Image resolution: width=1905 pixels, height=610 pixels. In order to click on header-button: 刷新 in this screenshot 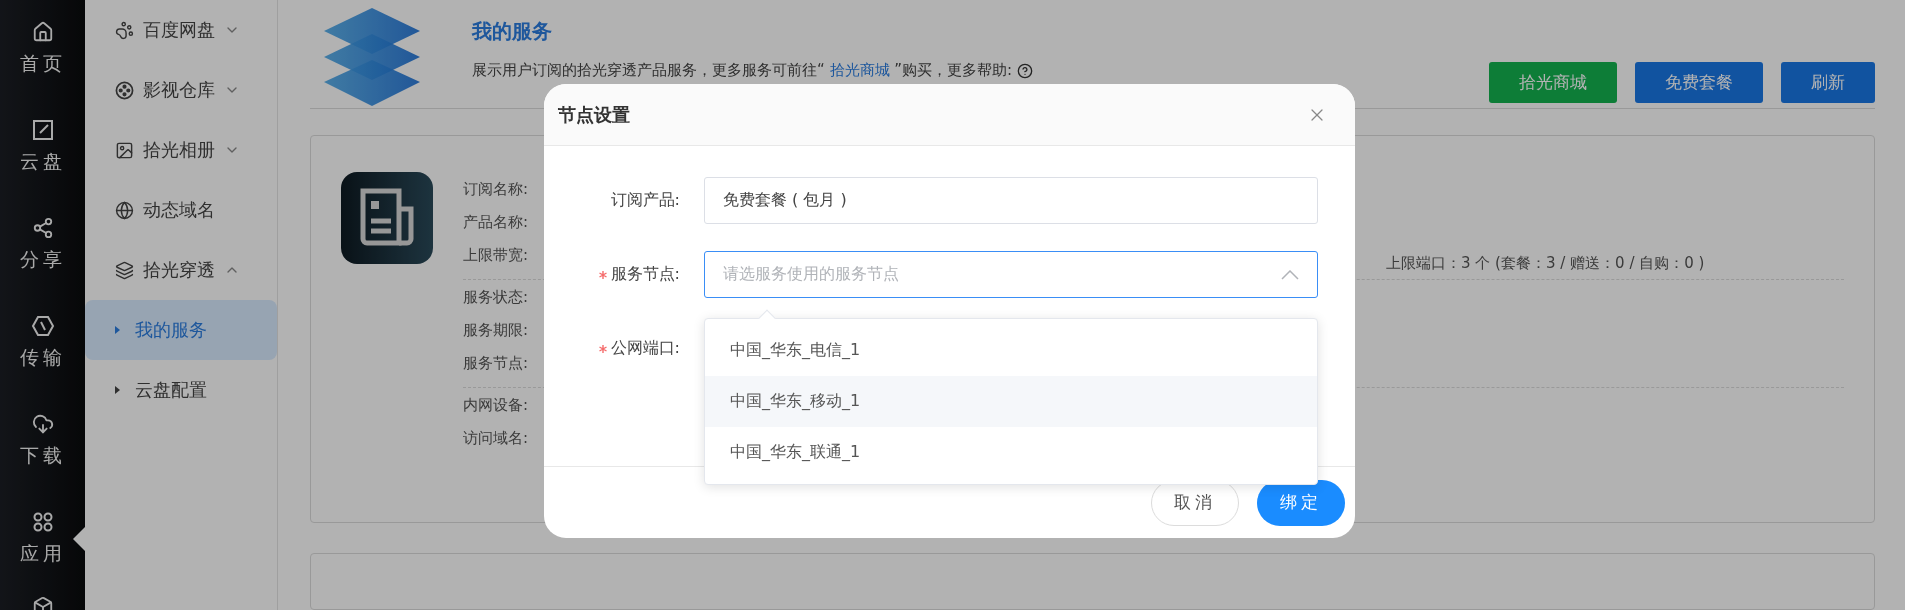, I will do `click(1828, 82)`.